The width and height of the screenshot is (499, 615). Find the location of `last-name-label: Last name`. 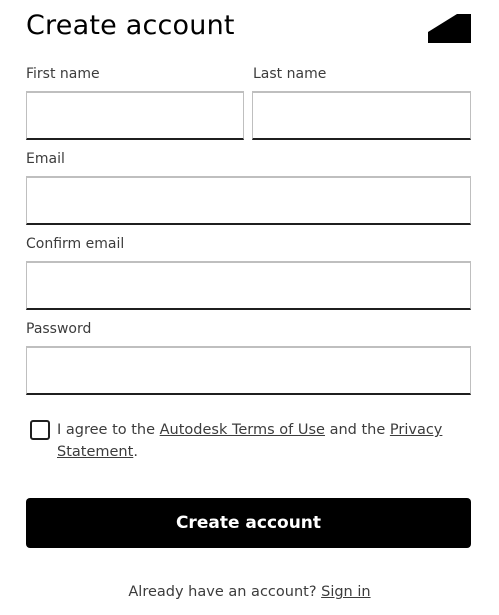

last-name-label: Last name is located at coordinates (290, 74).